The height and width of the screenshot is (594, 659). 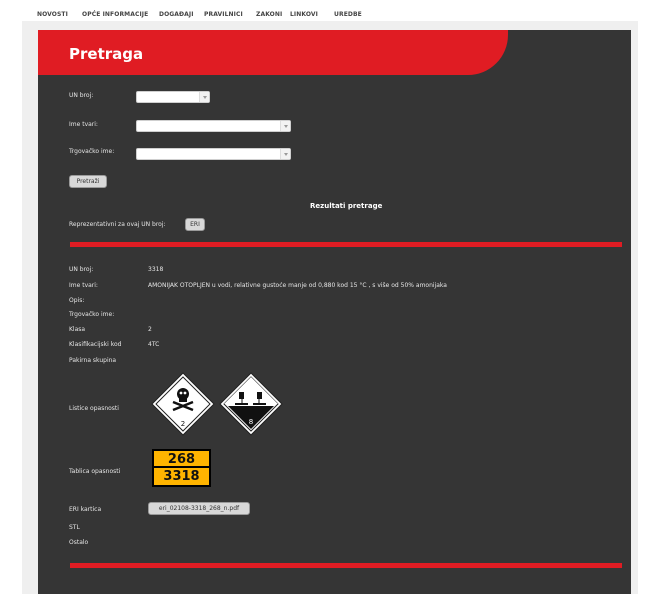 What do you see at coordinates (251, 404) in the screenshot?
I see `corrosive-hazard-label: 8` at bounding box center [251, 404].